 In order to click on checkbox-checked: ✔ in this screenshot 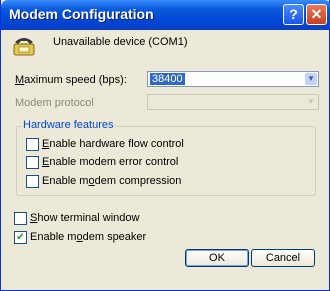, I will do `click(20, 237)`.